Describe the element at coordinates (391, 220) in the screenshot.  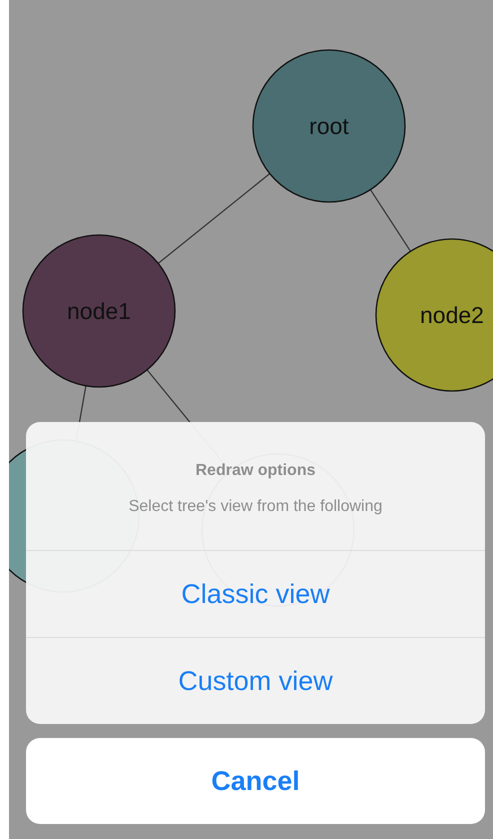
I see `edge-line` at that location.